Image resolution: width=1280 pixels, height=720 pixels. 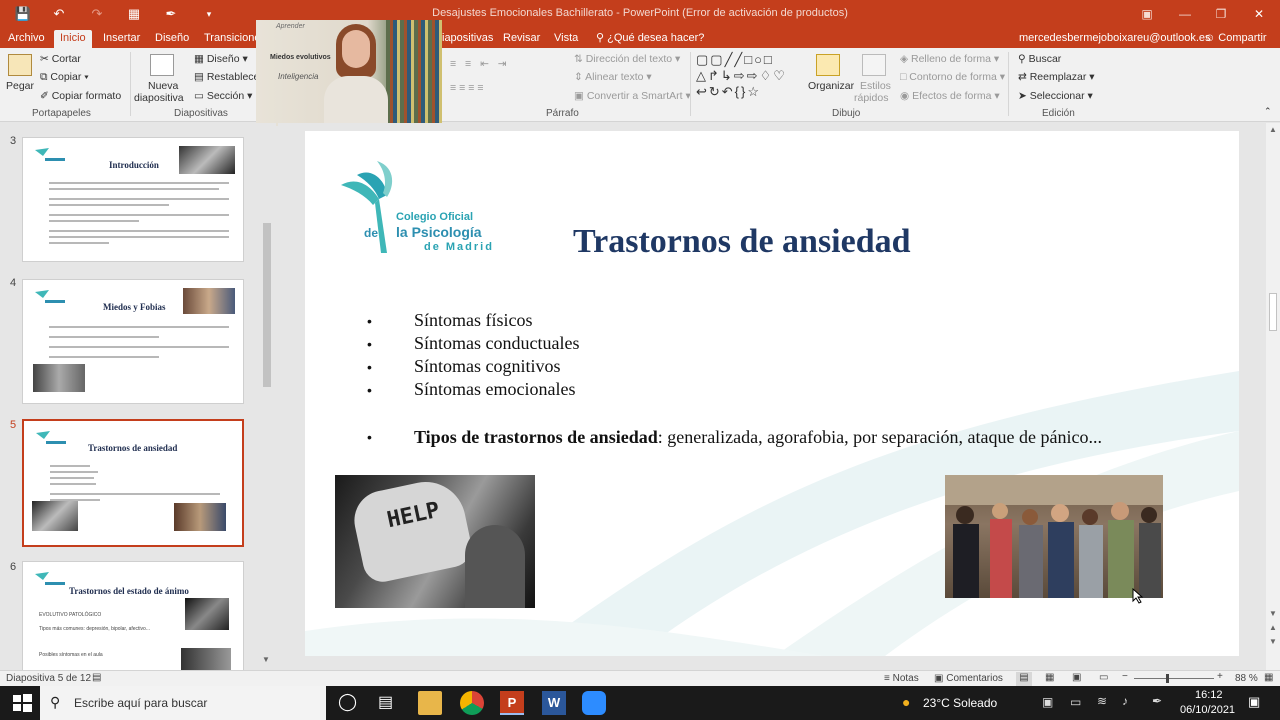 What do you see at coordinates (1076, 677) in the screenshot?
I see `reading-view-icon: ▣` at bounding box center [1076, 677].